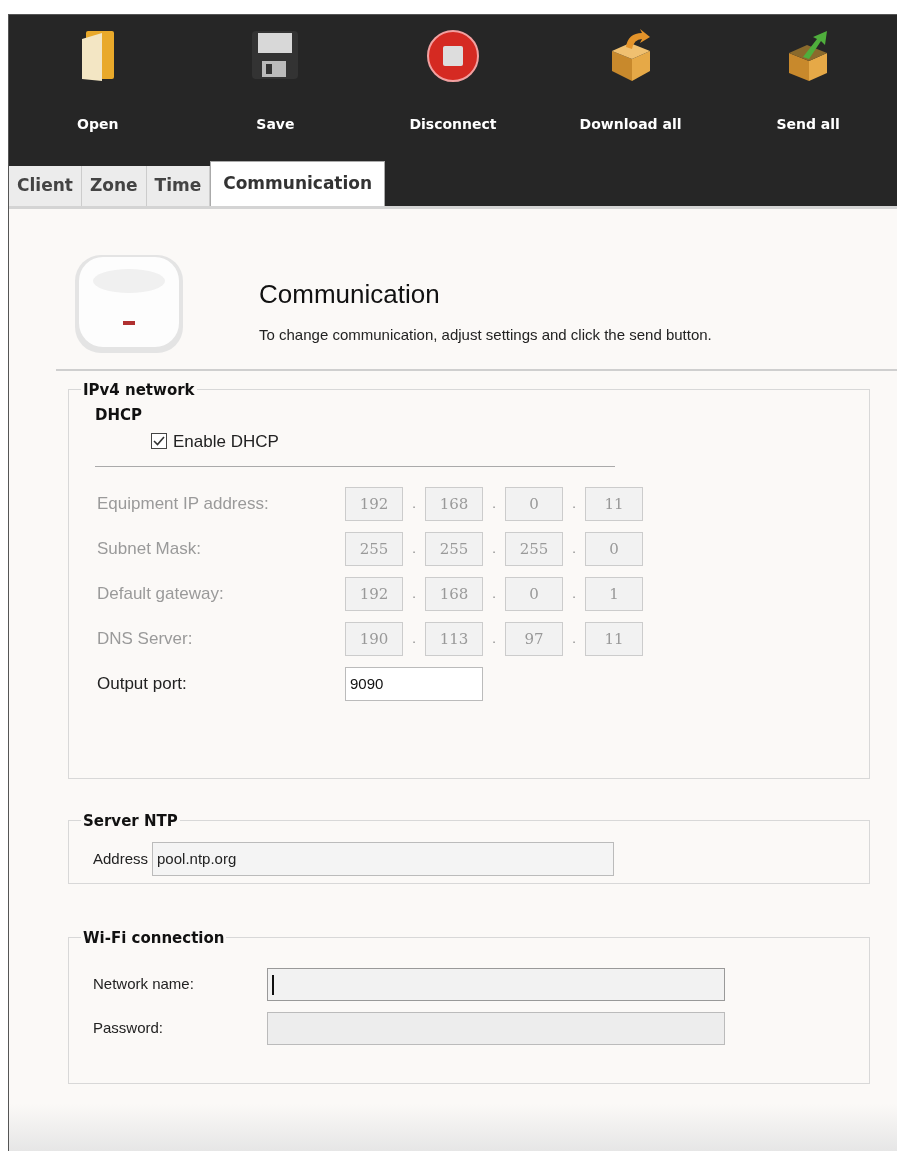 The height and width of the screenshot is (1151, 897). Describe the element at coordinates (98, 87) in the screenshot. I see `toolbar-button: Open` at that location.